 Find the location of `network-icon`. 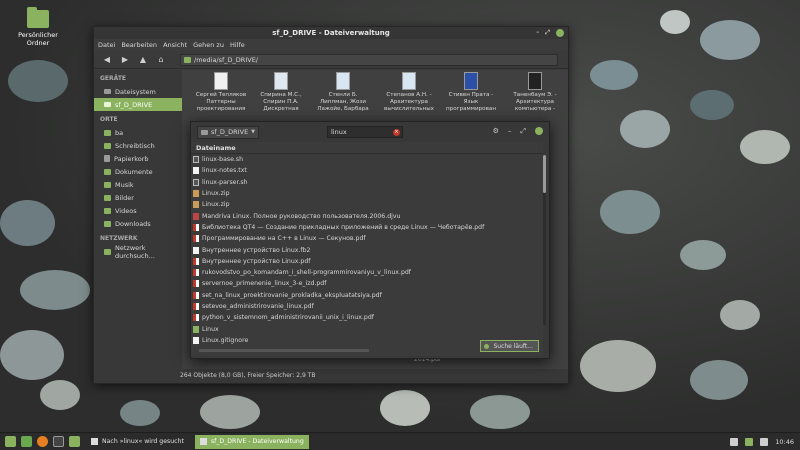

network-icon is located at coordinates (734, 441).